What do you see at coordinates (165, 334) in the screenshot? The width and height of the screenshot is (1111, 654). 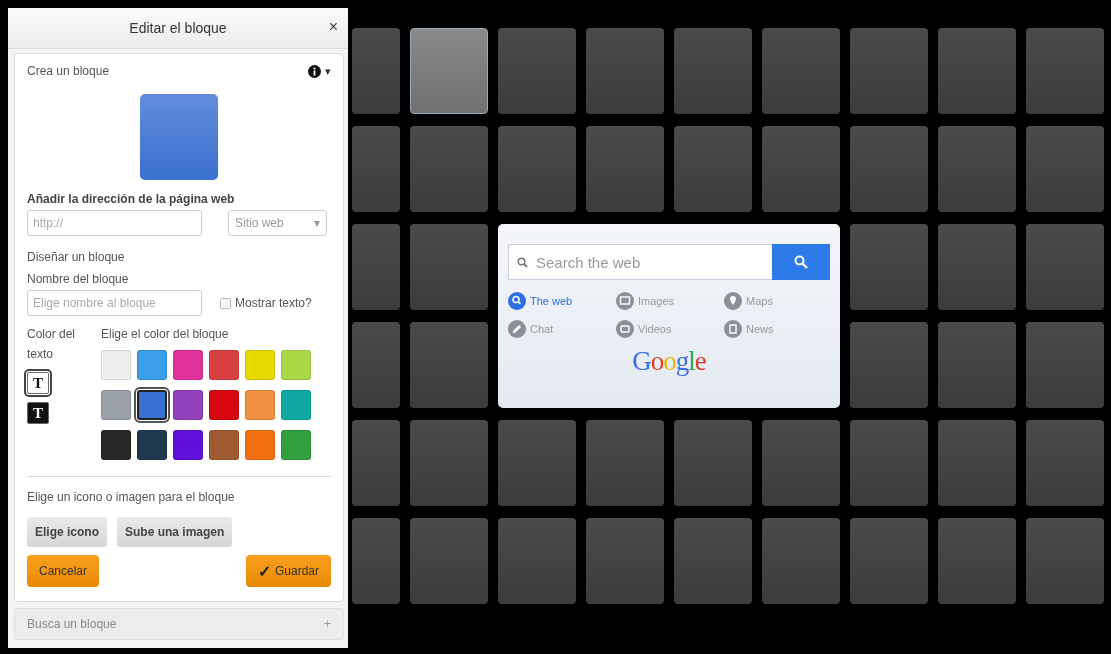 I see `block-color-label: Elige el color del bloque` at bounding box center [165, 334].